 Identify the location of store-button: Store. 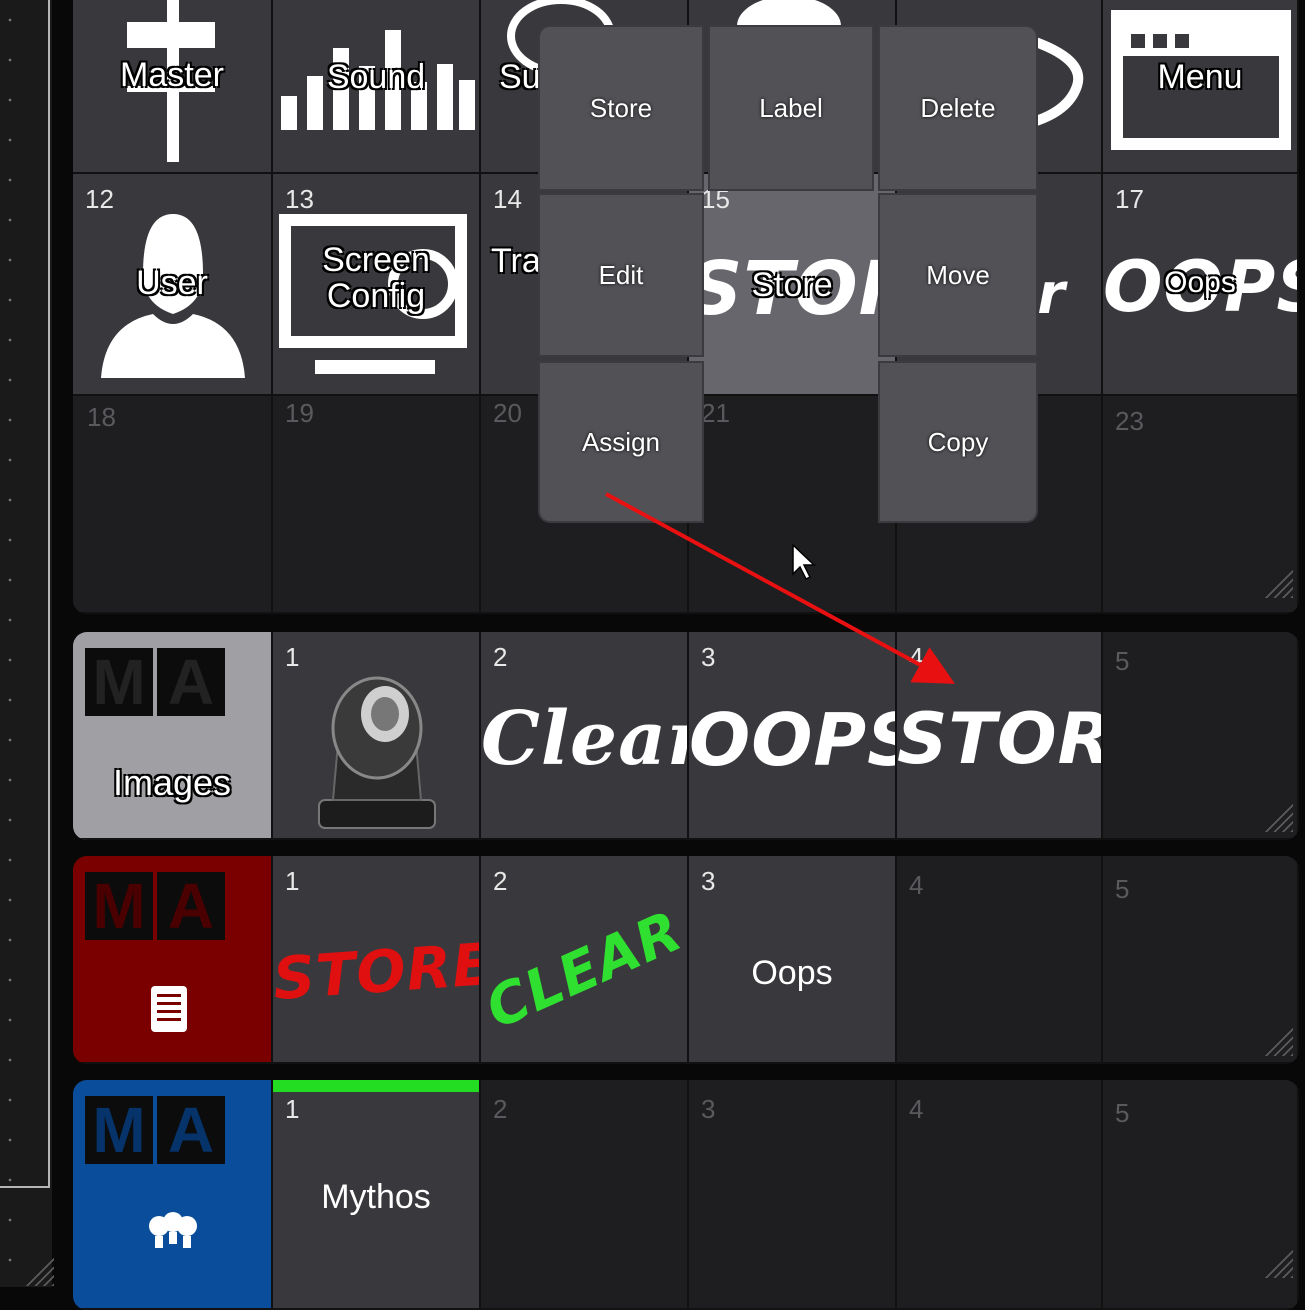
(621, 108).